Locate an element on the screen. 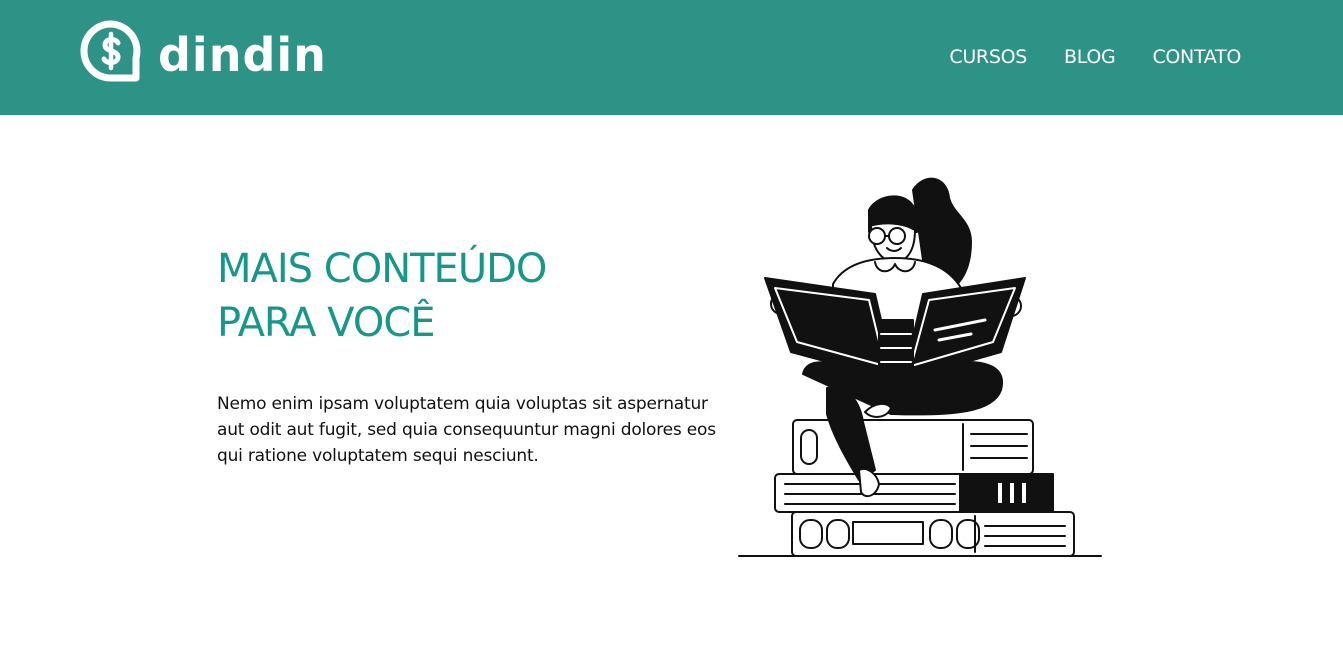 The height and width of the screenshot is (655, 1343). brand-logo: dindin is located at coordinates (202, 52).